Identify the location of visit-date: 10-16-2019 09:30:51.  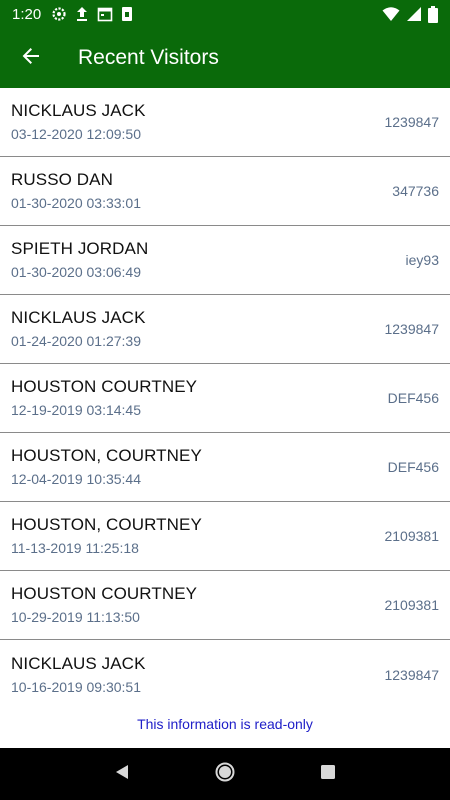
(76, 686).